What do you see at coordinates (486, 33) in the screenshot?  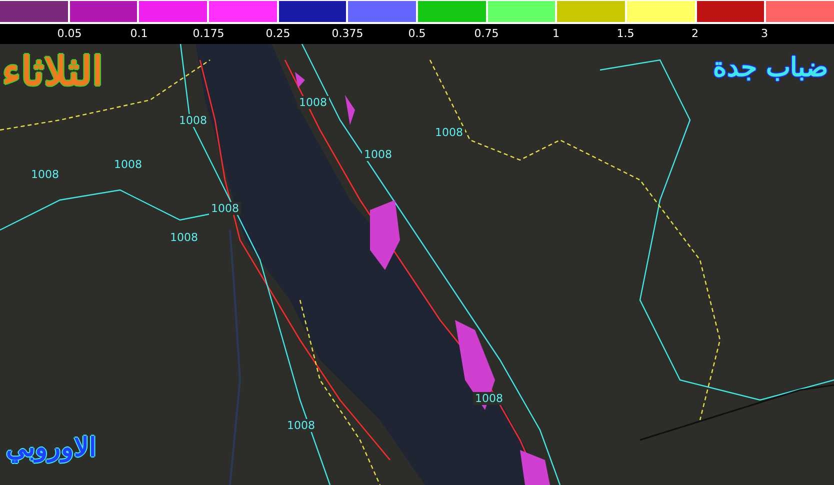 I see `legend-label: 0.75` at bounding box center [486, 33].